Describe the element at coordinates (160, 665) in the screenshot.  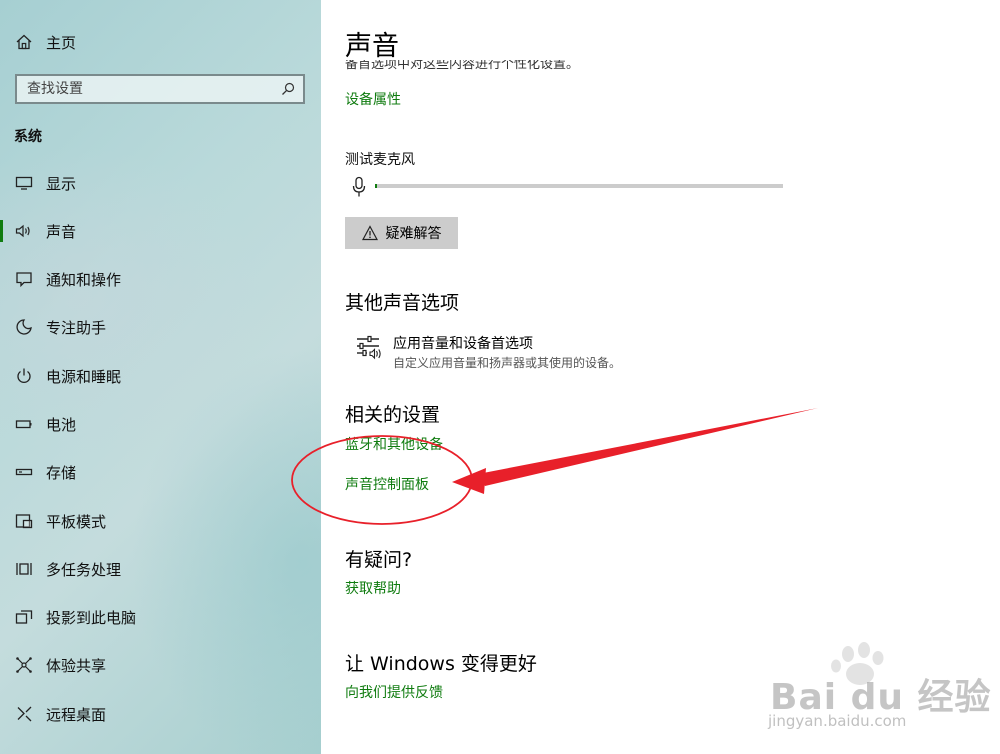
I see `sidebar-item-shared-experiences: 体验共享` at that location.